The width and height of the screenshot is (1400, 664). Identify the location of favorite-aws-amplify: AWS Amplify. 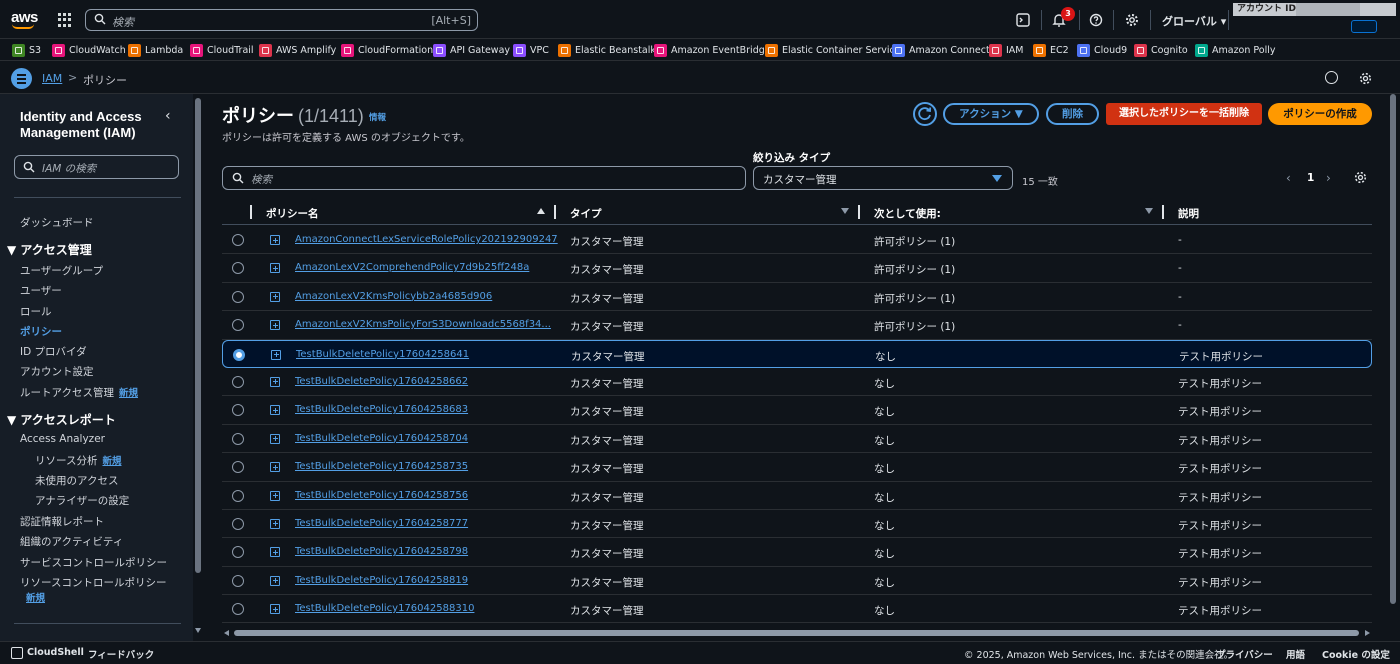
(297, 50).